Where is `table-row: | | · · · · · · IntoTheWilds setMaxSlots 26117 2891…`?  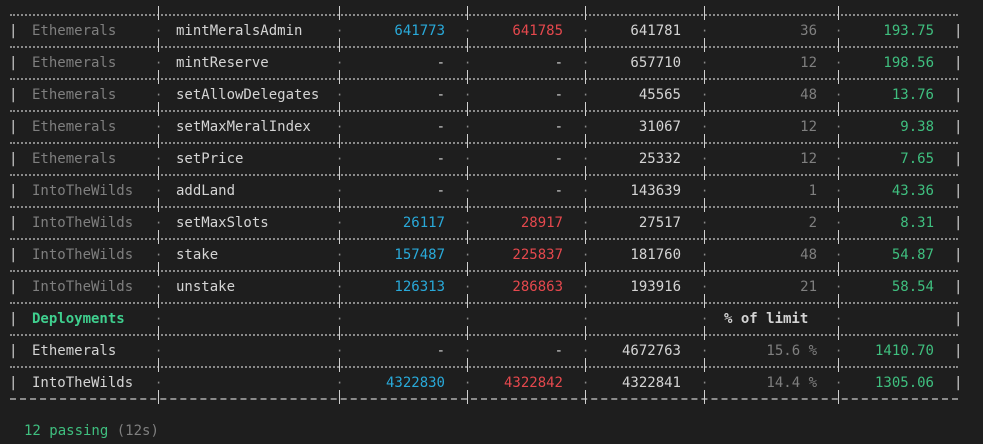
table-row: | | · · · · · · IntoTheWilds setMaxSlots 26117 2891… is located at coordinates (491, 223).